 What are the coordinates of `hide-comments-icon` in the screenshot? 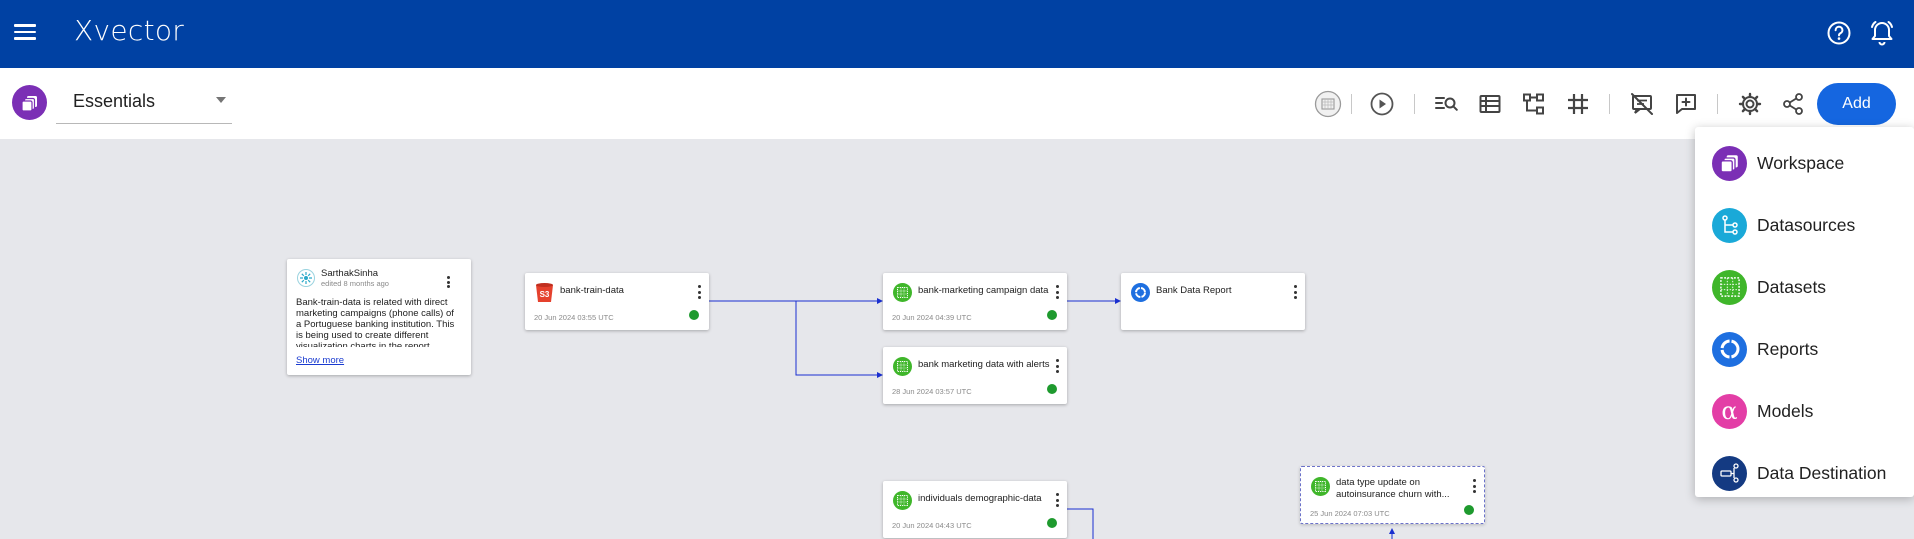 It's located at (1642, 104).